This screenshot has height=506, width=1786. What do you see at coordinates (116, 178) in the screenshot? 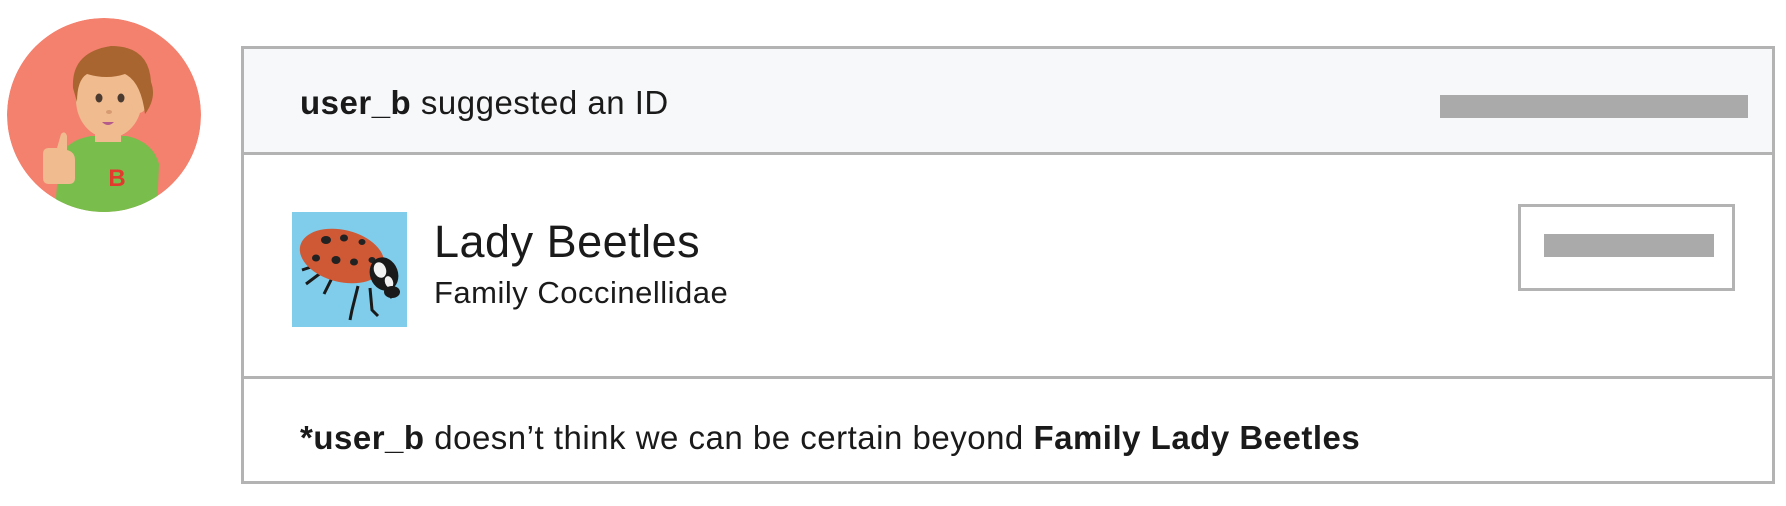
I see `avatar-initial: B` at bounding box center [116, 178].